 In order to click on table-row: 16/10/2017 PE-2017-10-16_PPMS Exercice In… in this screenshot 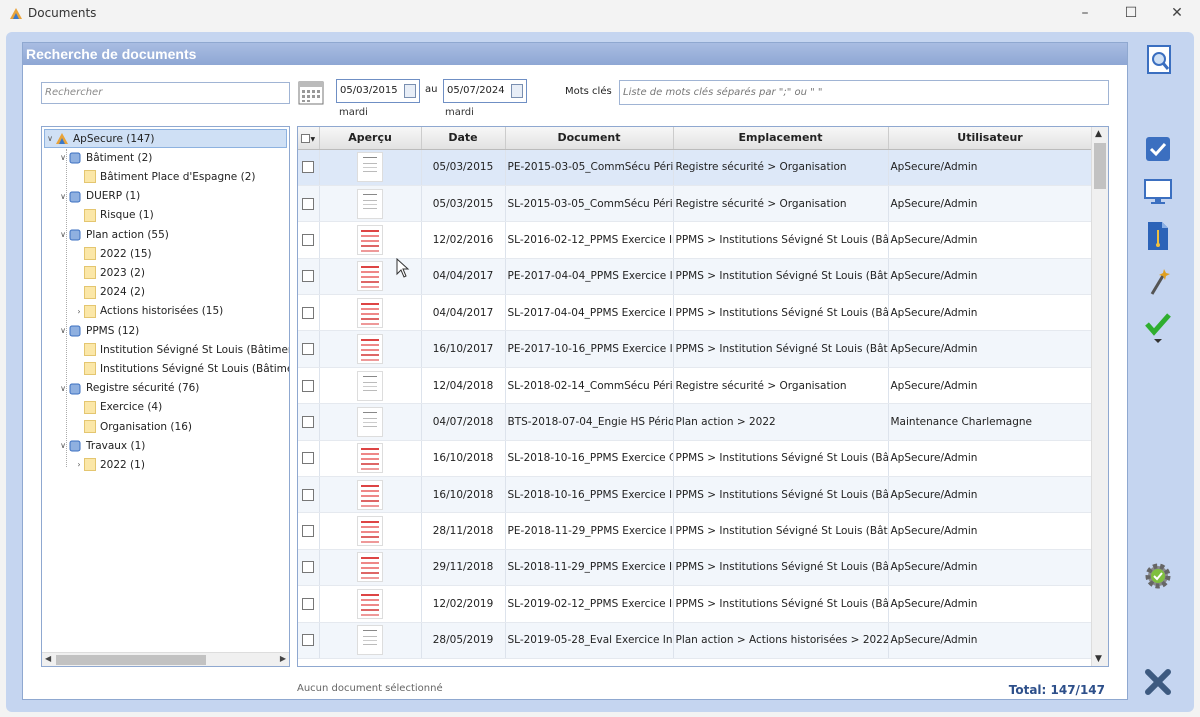, I will do `click(695, 349)`.